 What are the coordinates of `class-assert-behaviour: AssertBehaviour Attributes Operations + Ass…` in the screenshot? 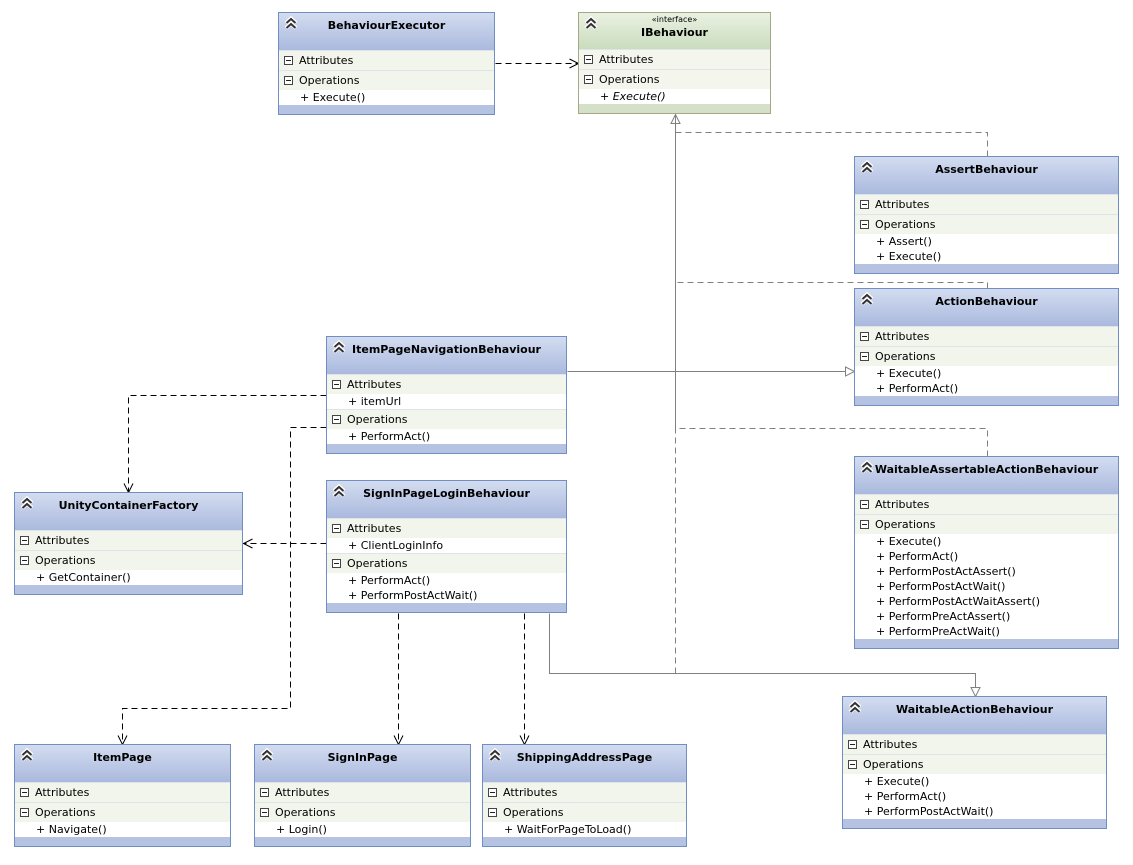 It's located at (986, 215).